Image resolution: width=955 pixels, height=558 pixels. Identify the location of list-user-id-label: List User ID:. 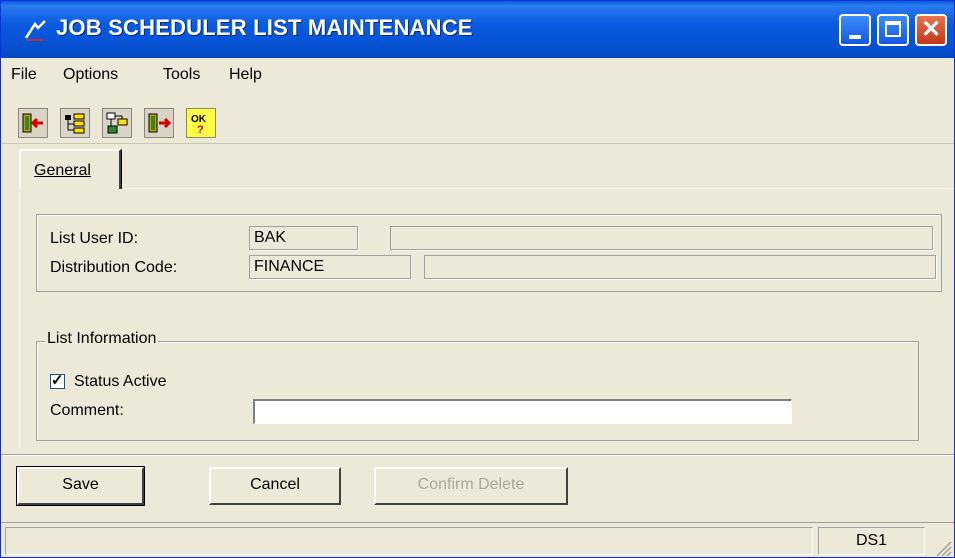
(94, 238).